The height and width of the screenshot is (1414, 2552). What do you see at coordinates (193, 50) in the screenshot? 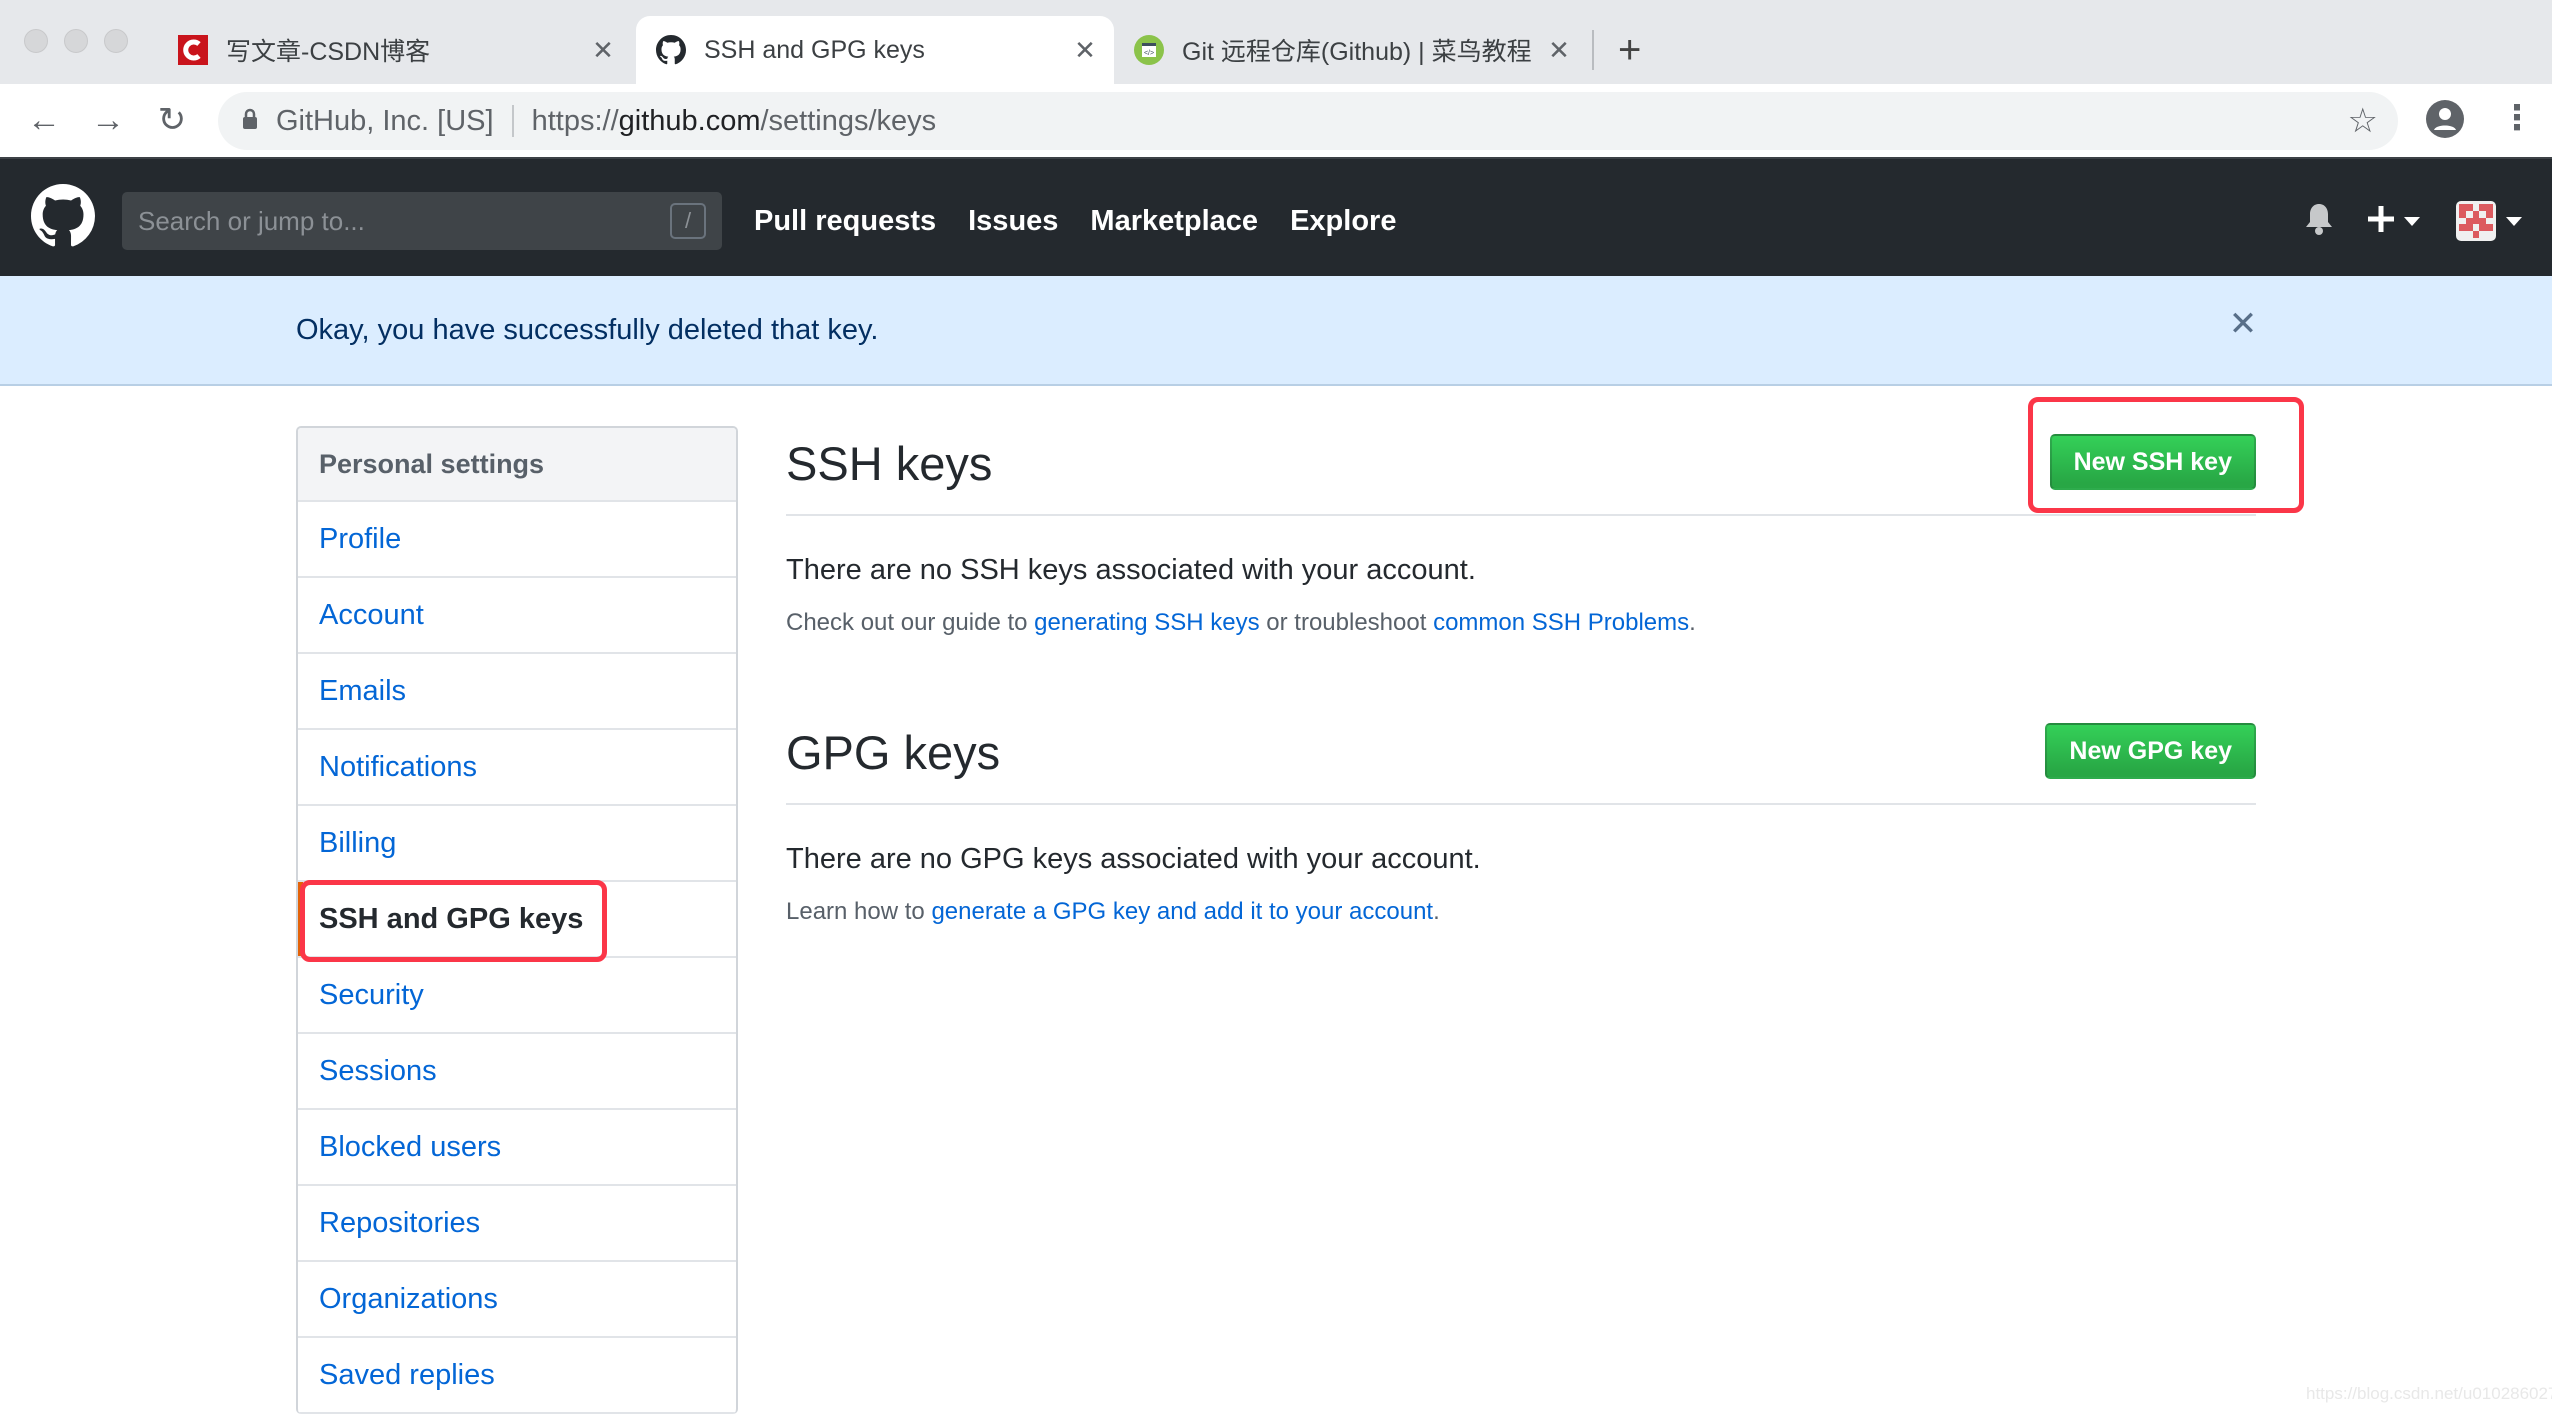
I see `csdn-icon` at bounding box center [193, 50].